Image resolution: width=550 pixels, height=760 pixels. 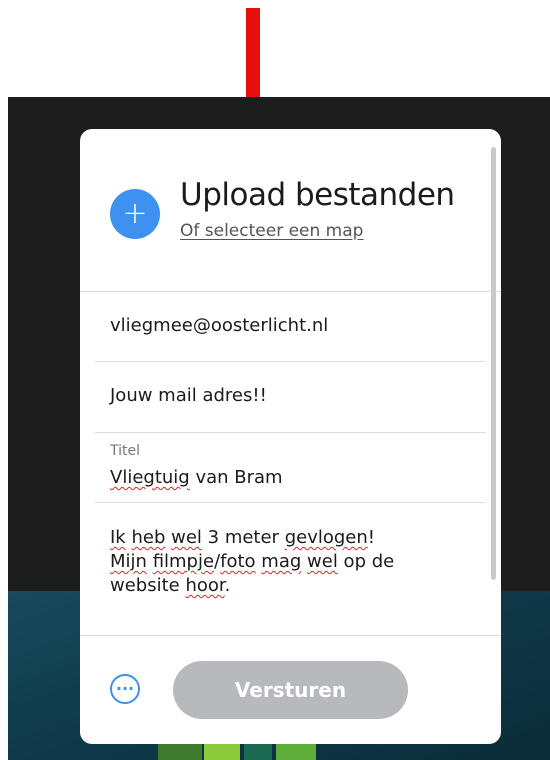 What do you see at coordinates (183, 561) in the screenshot?
I see `misspelled-word: filmpje` at bounding box center [183, 561].